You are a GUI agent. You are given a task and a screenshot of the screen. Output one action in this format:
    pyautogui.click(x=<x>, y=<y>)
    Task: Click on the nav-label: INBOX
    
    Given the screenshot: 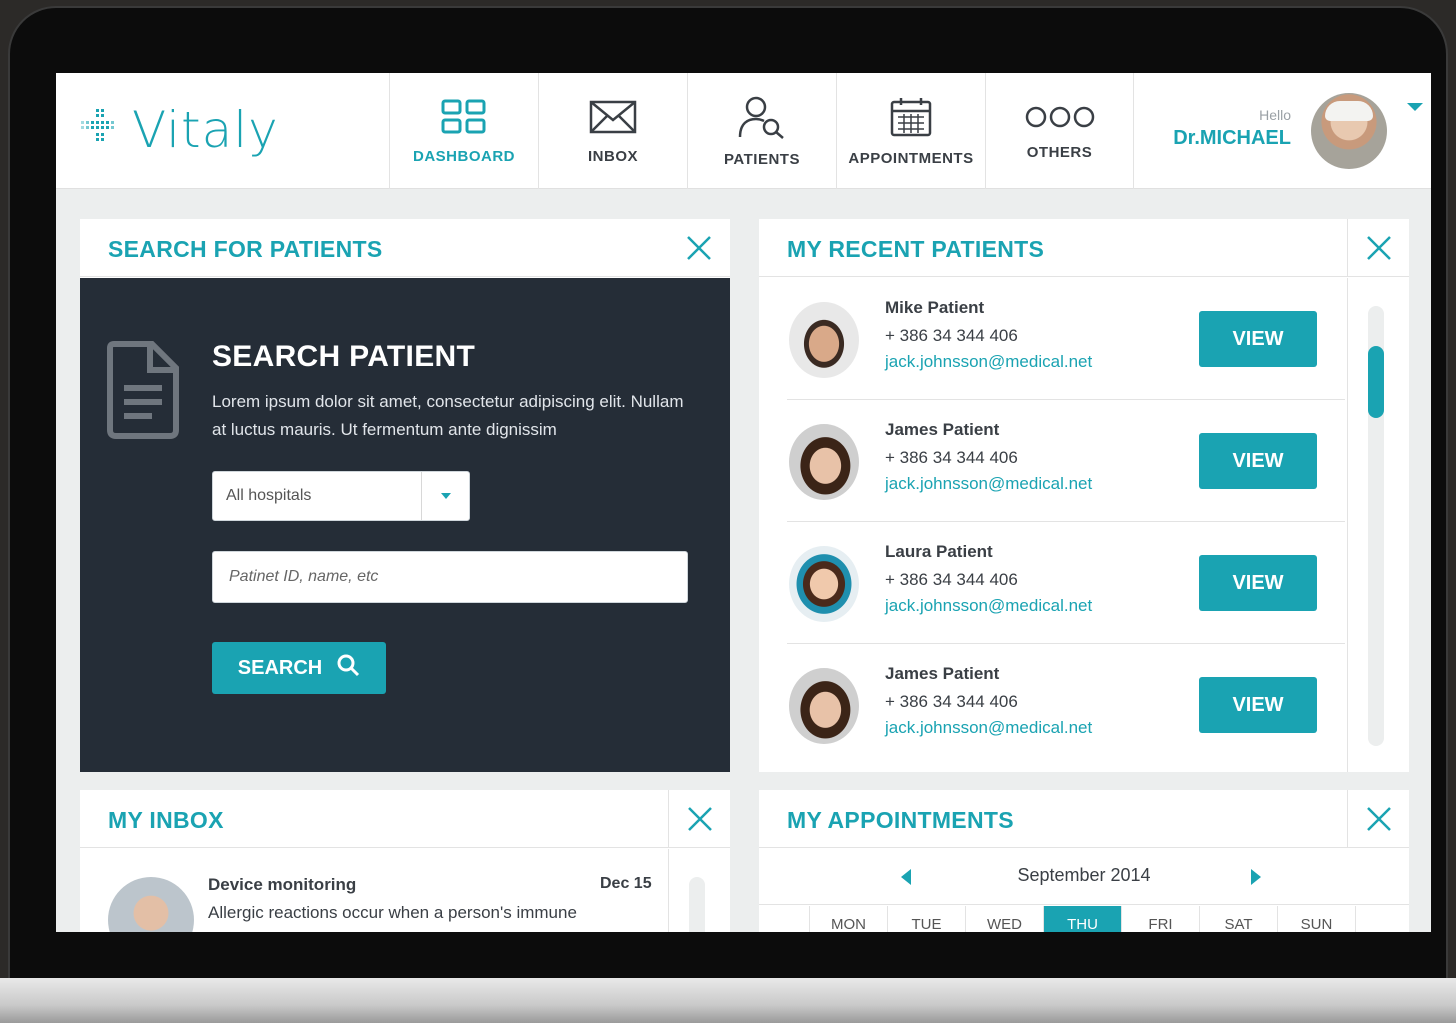 What is the action you would take?
    pyautogui.click(x=612, y=156)
    